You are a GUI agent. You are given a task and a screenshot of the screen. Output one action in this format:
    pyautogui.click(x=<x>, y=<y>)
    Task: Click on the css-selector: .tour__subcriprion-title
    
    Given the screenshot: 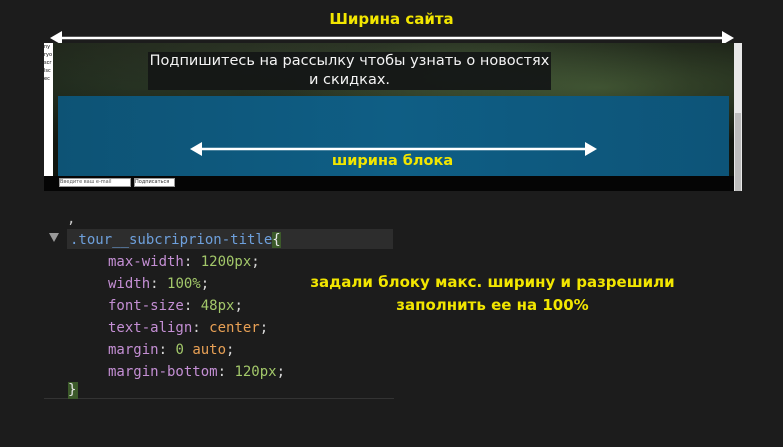 What is the action you would take?
    pyautogui.click(x=171, y=240)
    